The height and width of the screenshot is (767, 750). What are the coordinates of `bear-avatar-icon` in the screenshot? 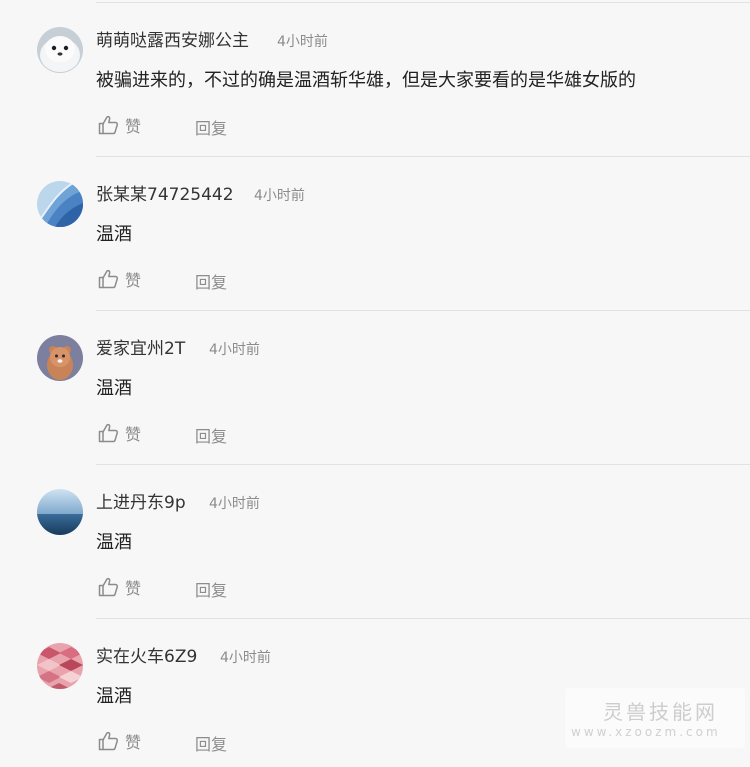 It's located at (60, 358).